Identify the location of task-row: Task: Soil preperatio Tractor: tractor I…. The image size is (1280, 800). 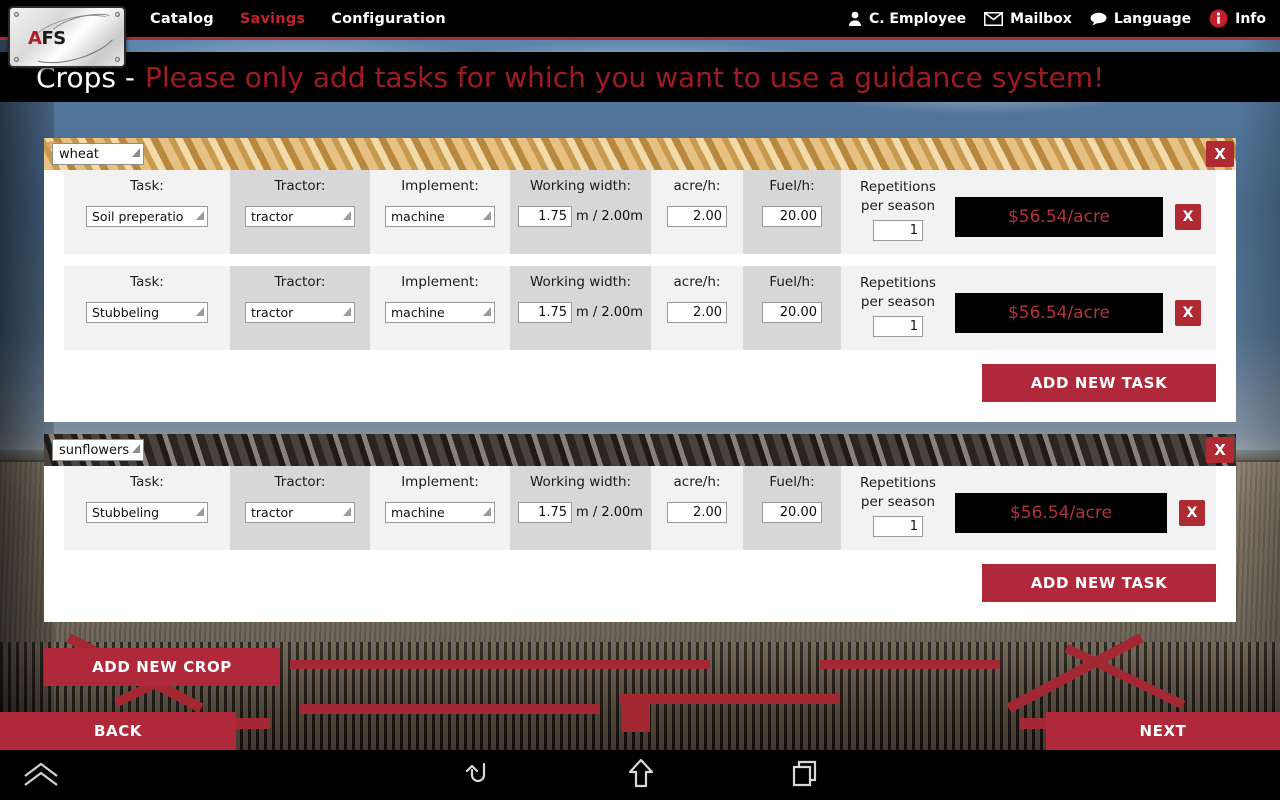
(640, 212).